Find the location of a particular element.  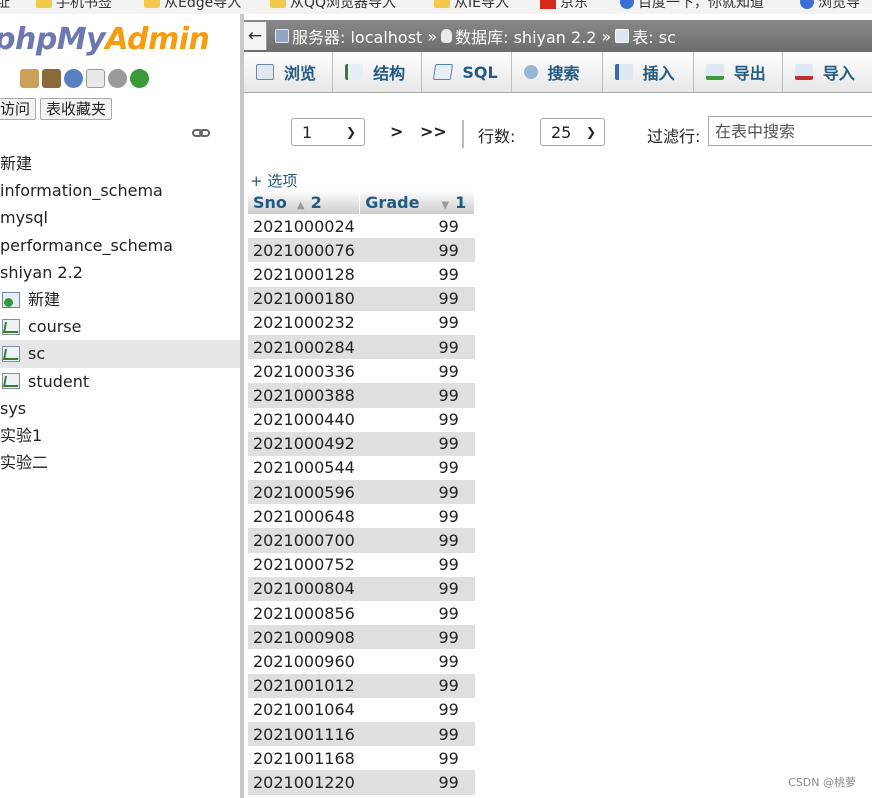

table-row: 2021000648 99 is located at coordinates (361, 516).